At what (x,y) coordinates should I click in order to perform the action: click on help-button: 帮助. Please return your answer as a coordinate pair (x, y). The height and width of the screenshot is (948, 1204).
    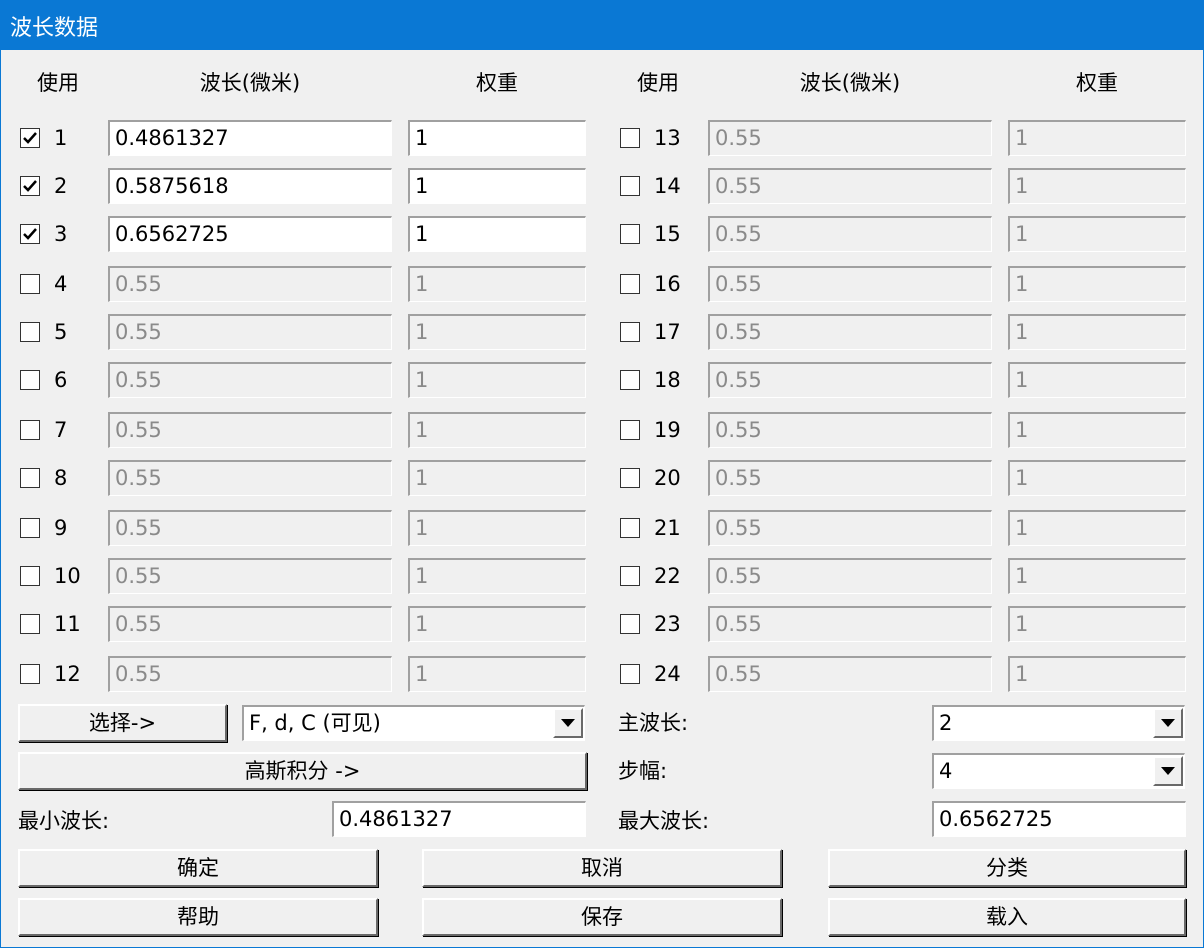
    Looking at the image, I should click on (198, 917).